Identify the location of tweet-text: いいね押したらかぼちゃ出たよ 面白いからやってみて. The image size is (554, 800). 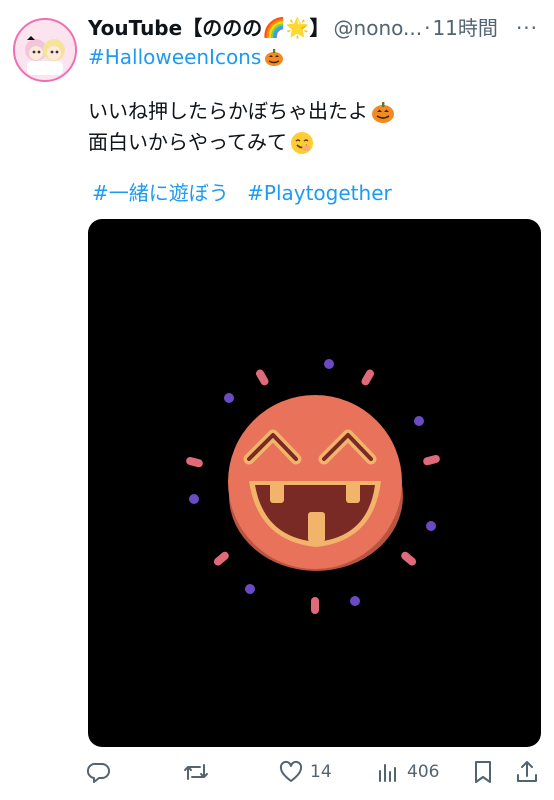
(308, 127).